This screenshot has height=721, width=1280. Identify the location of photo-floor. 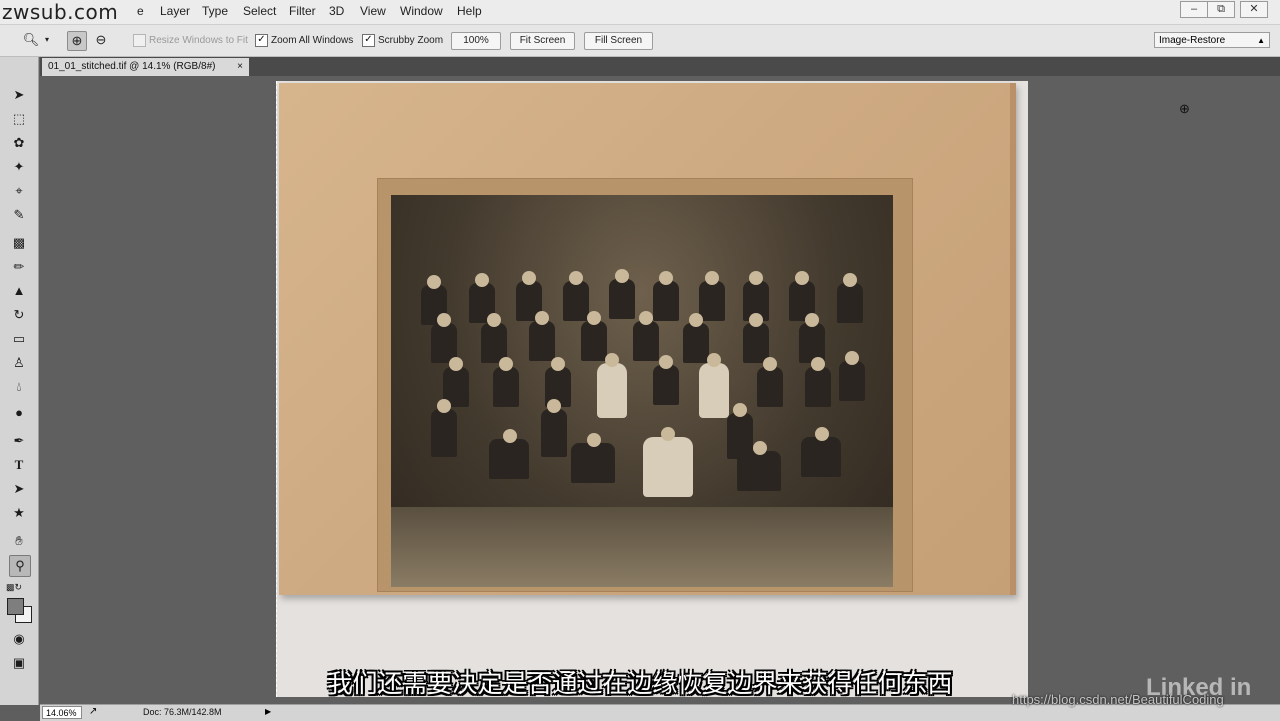
(642, 547).